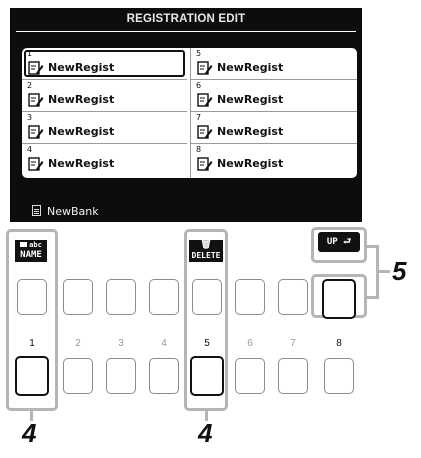  I want to click on slot-number: 6, so click(199, 85).